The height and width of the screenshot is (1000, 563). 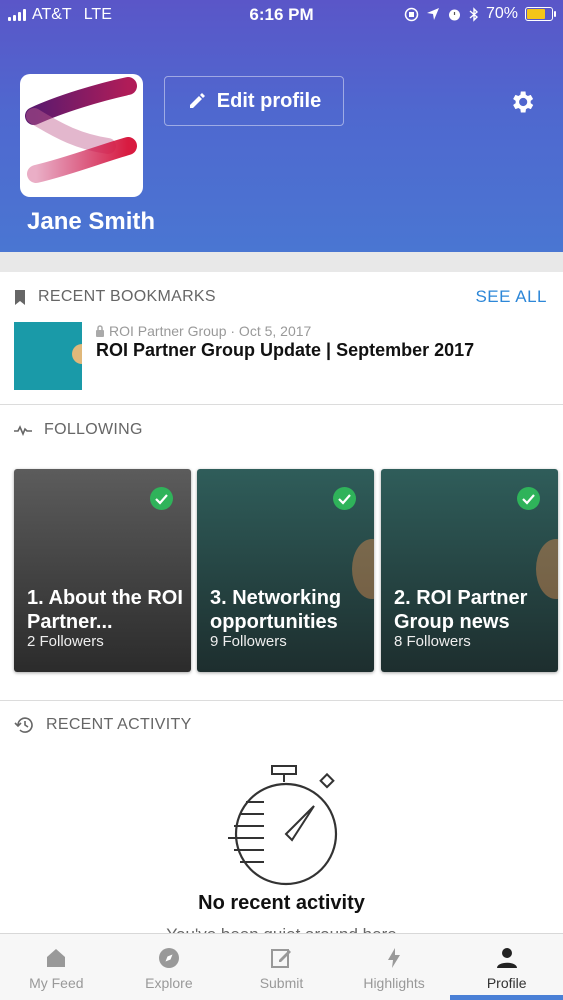 What do you see at coordinates (127, 296) in the screenshot?
I see `bookmarks-title: RECENT BOOKMARKS` at bounding box center [127, 296].